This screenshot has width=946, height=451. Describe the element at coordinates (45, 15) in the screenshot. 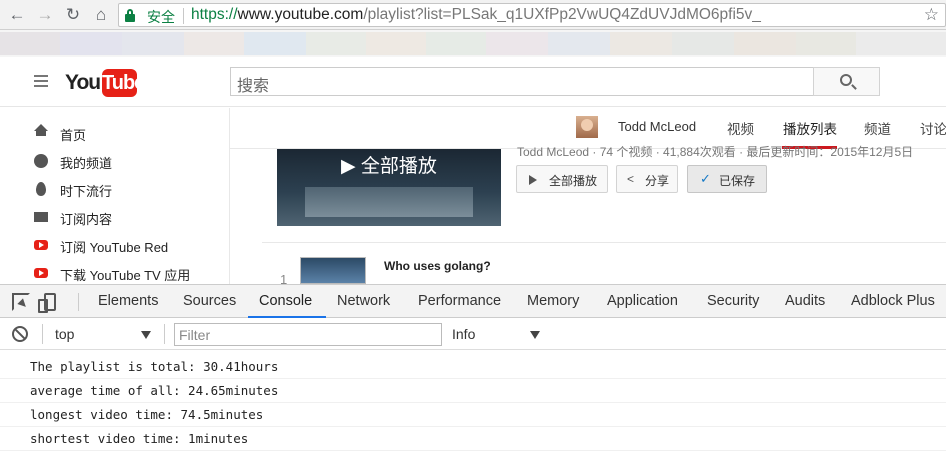

I see `forward-icon: →` at that location.